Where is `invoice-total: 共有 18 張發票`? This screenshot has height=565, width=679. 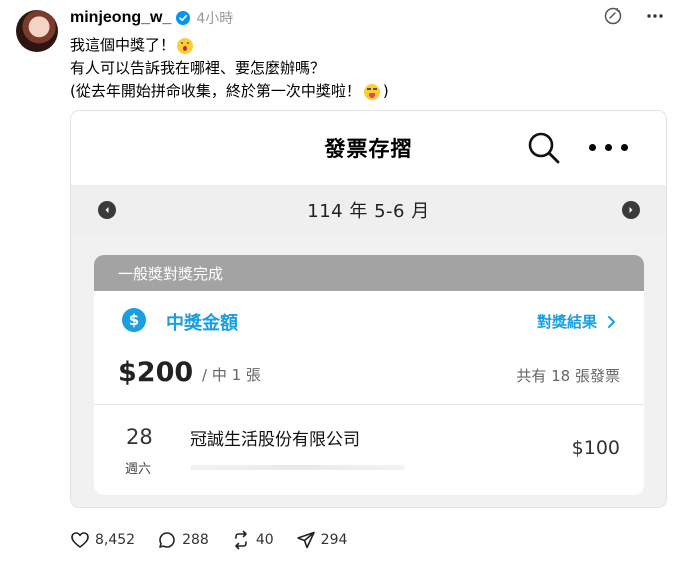 invoice-total: 共有 18 張發票 is located at coordinates (568, 376).